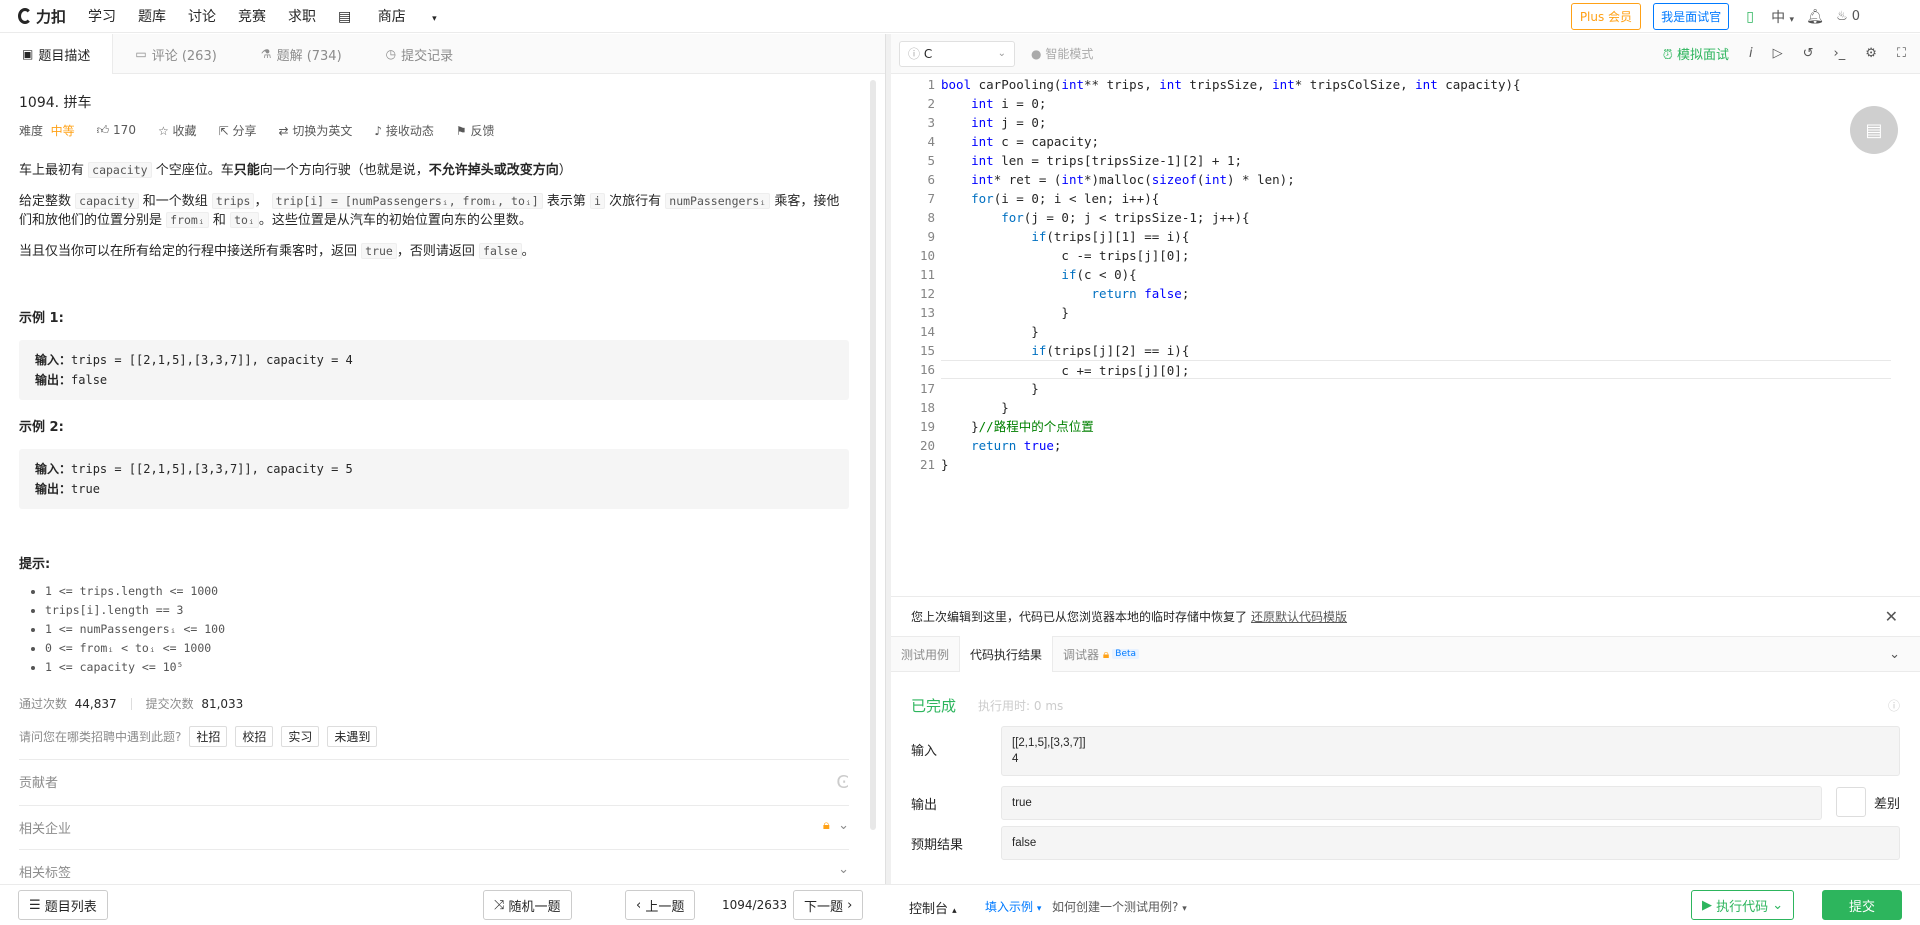 This screenshot has height=925, width=1920. Describe the element at coordinates (1081, 654) in the screenshot. I see `debugger-label: 调试器` at that location.